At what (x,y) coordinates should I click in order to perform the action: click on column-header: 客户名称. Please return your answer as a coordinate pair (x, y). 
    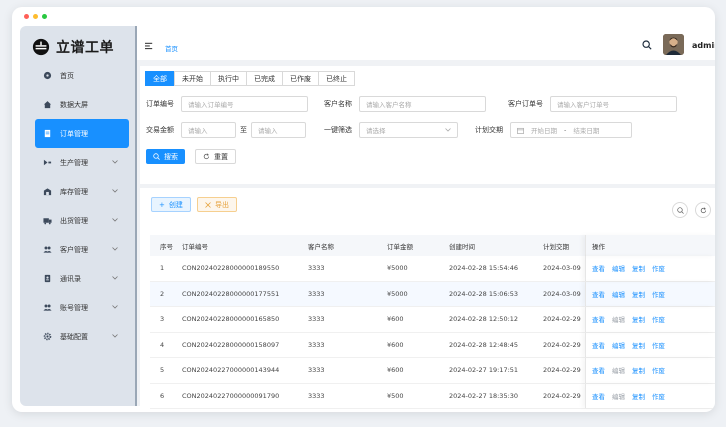
    Looking at the image, I should click on (321, 246).